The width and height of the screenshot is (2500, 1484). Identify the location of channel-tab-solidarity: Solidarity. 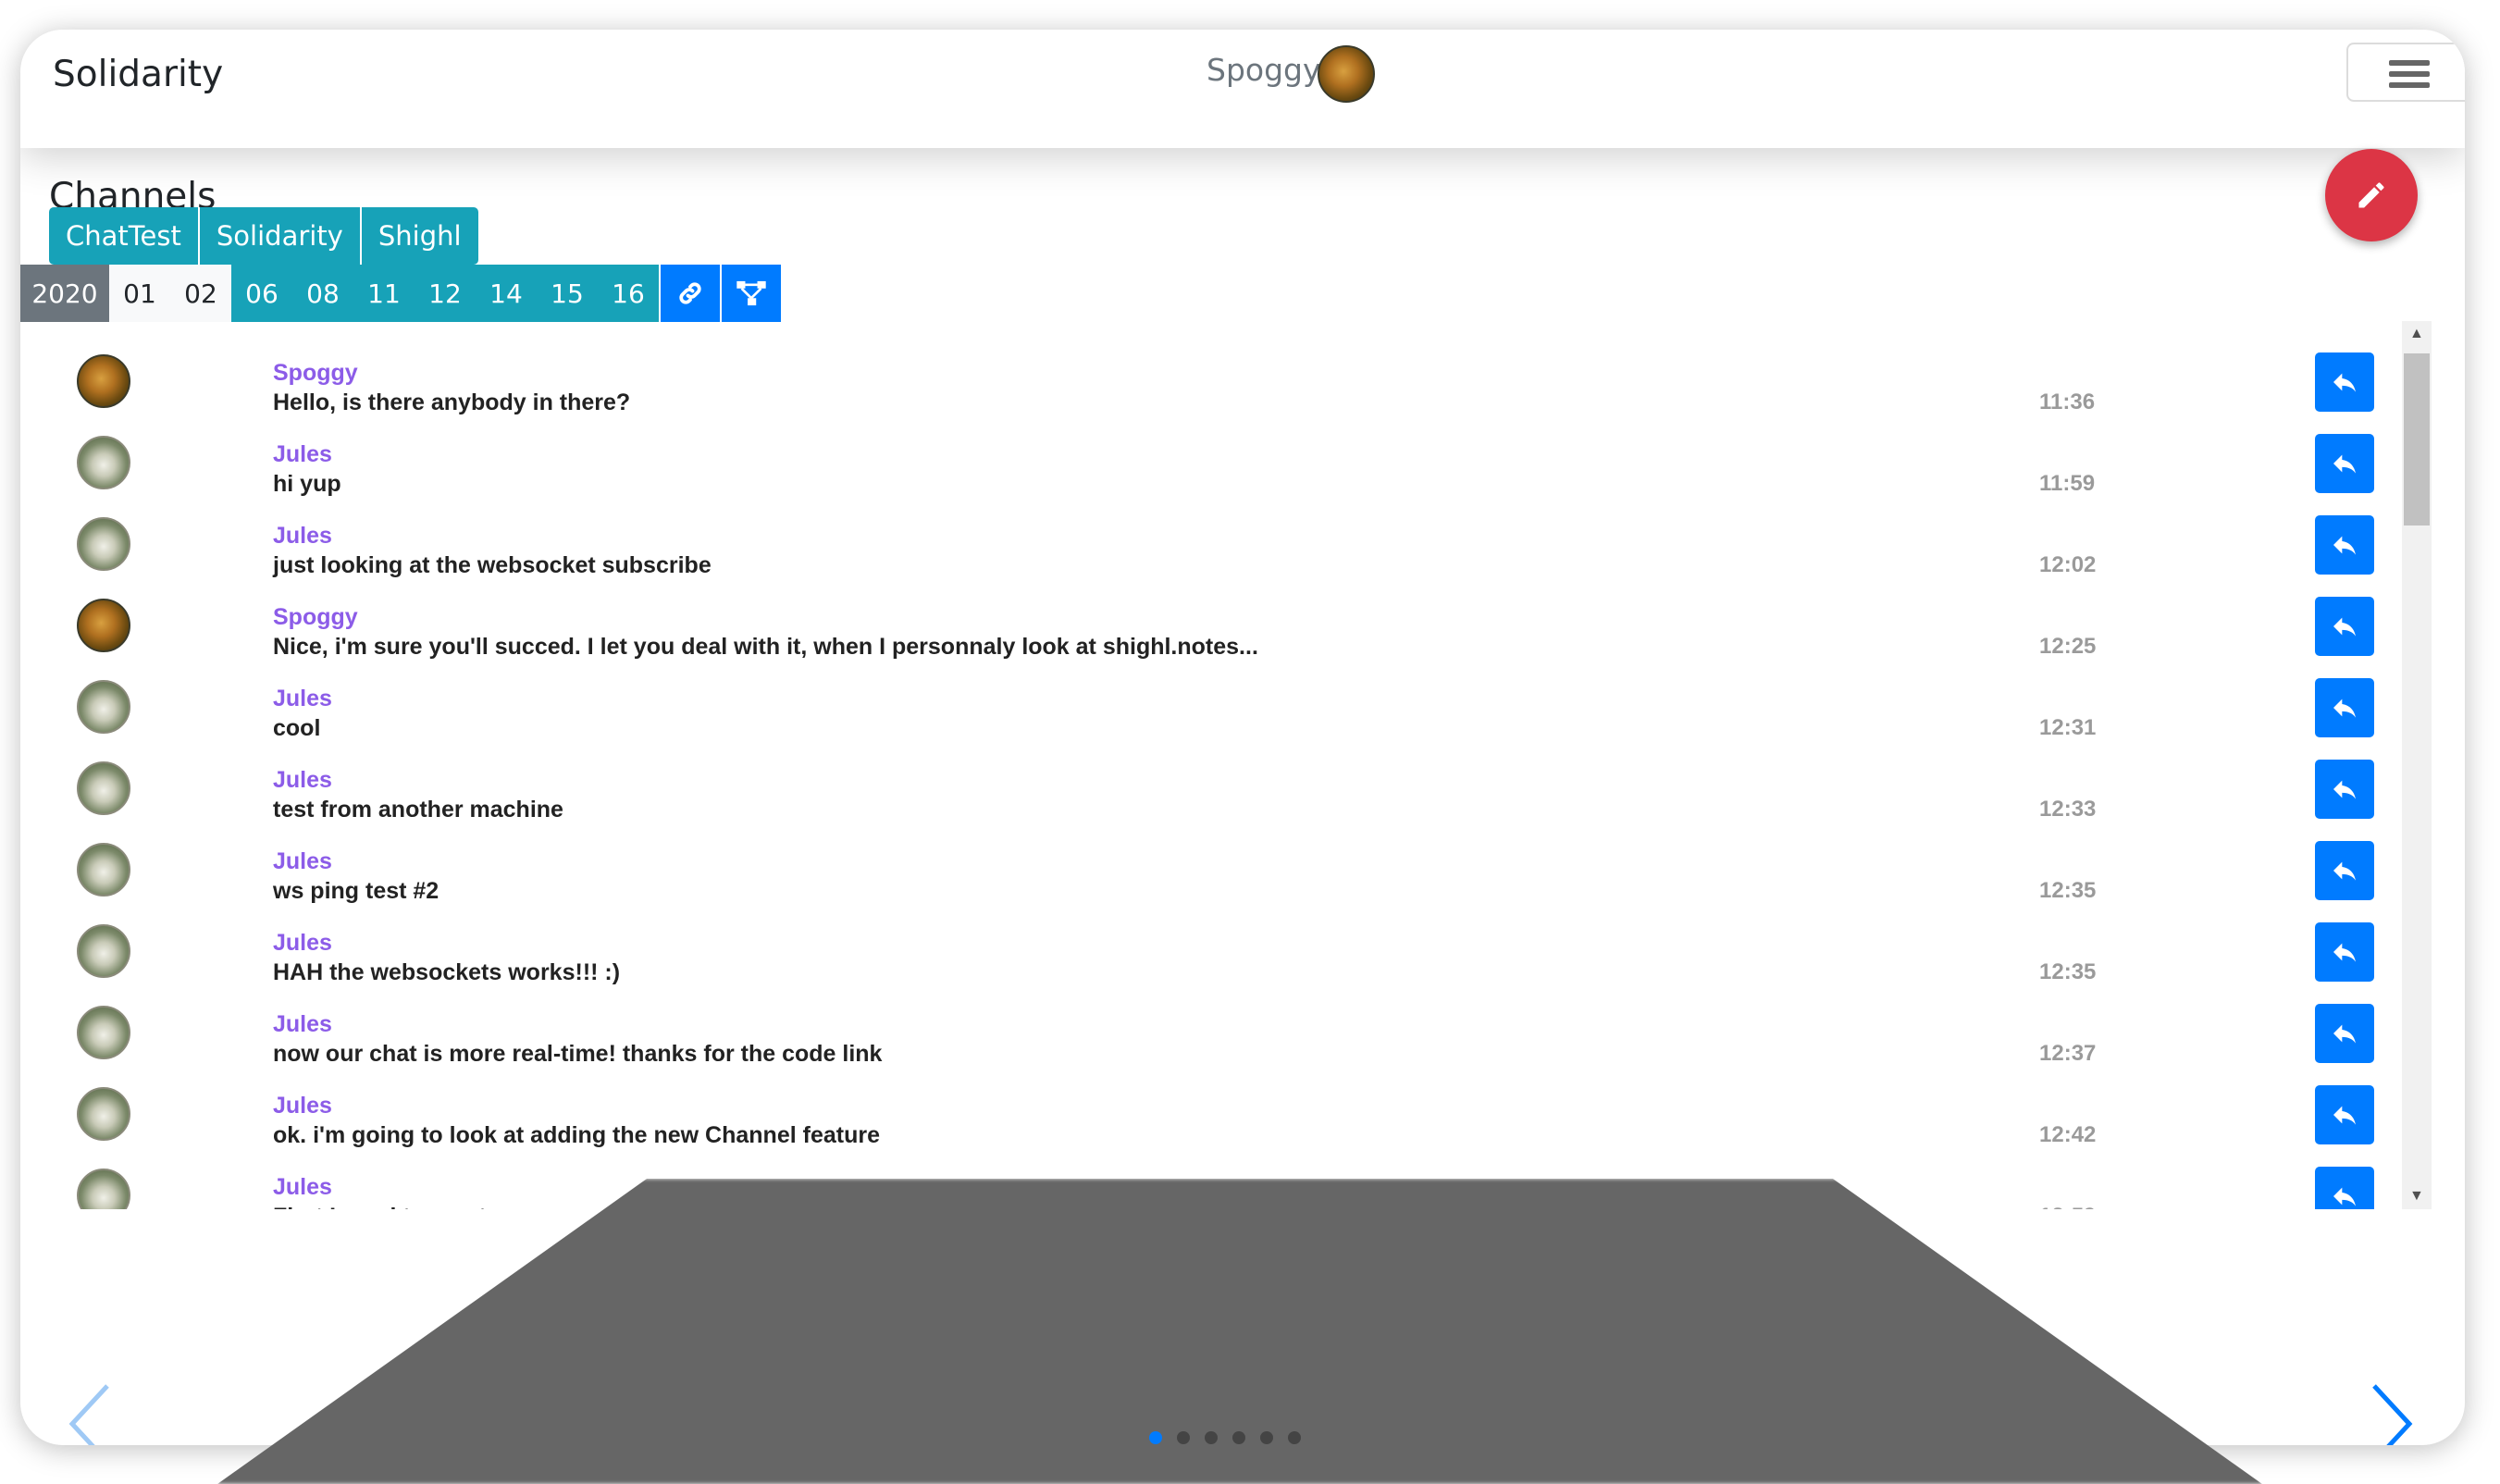
(280, 236).